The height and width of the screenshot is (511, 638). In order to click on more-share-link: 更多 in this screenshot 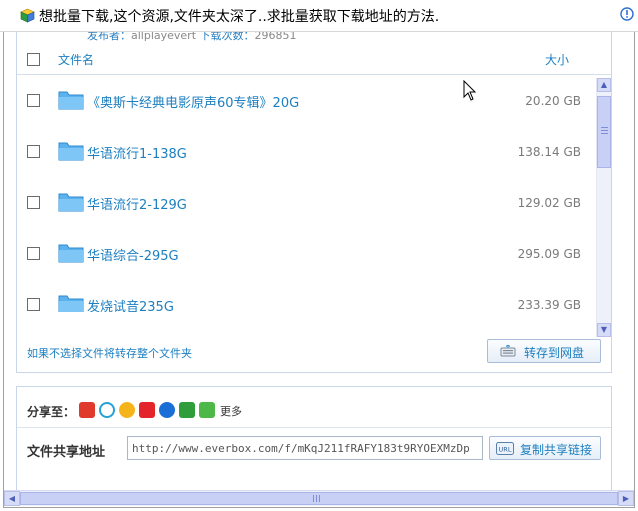, I will do `click(231, 411)`.